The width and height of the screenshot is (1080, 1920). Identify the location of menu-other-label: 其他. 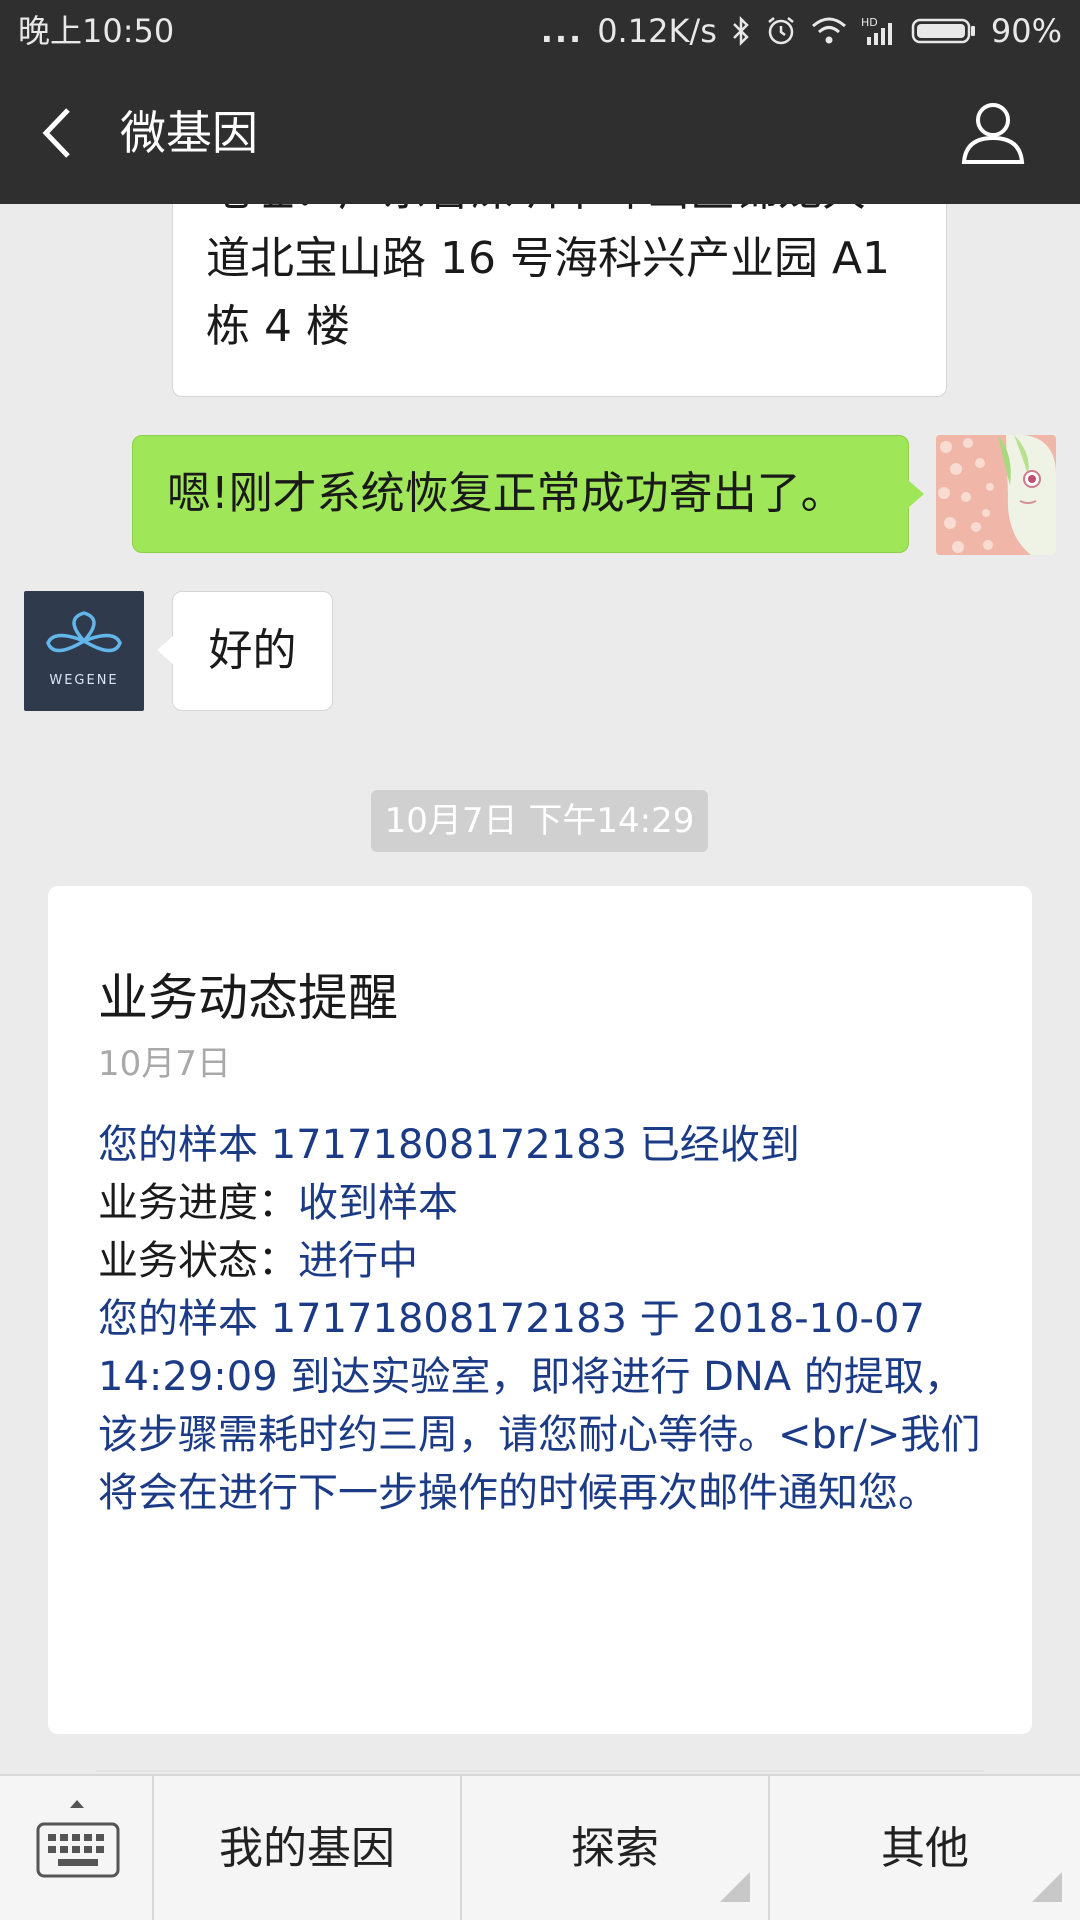
(925, 1848).